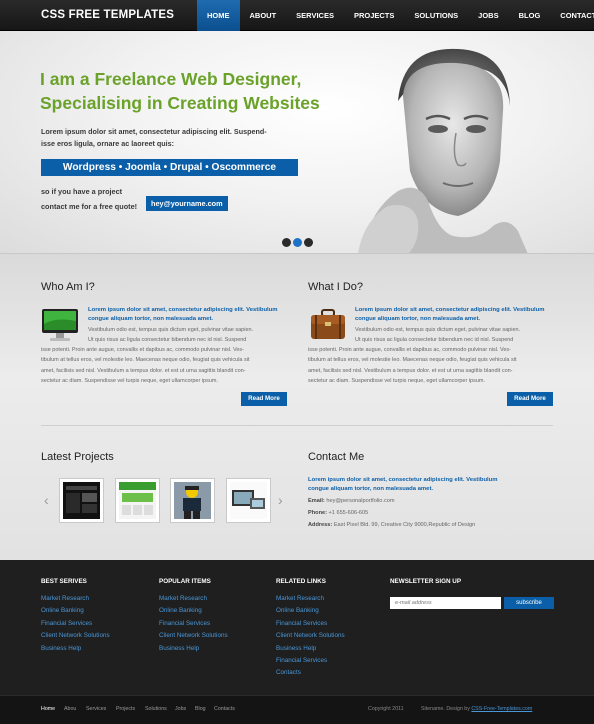 The width and height of the screenshot is (594, 724). I want to click on newsletter-title: NEWSLETTER SIGN UP, so click(426, 581).